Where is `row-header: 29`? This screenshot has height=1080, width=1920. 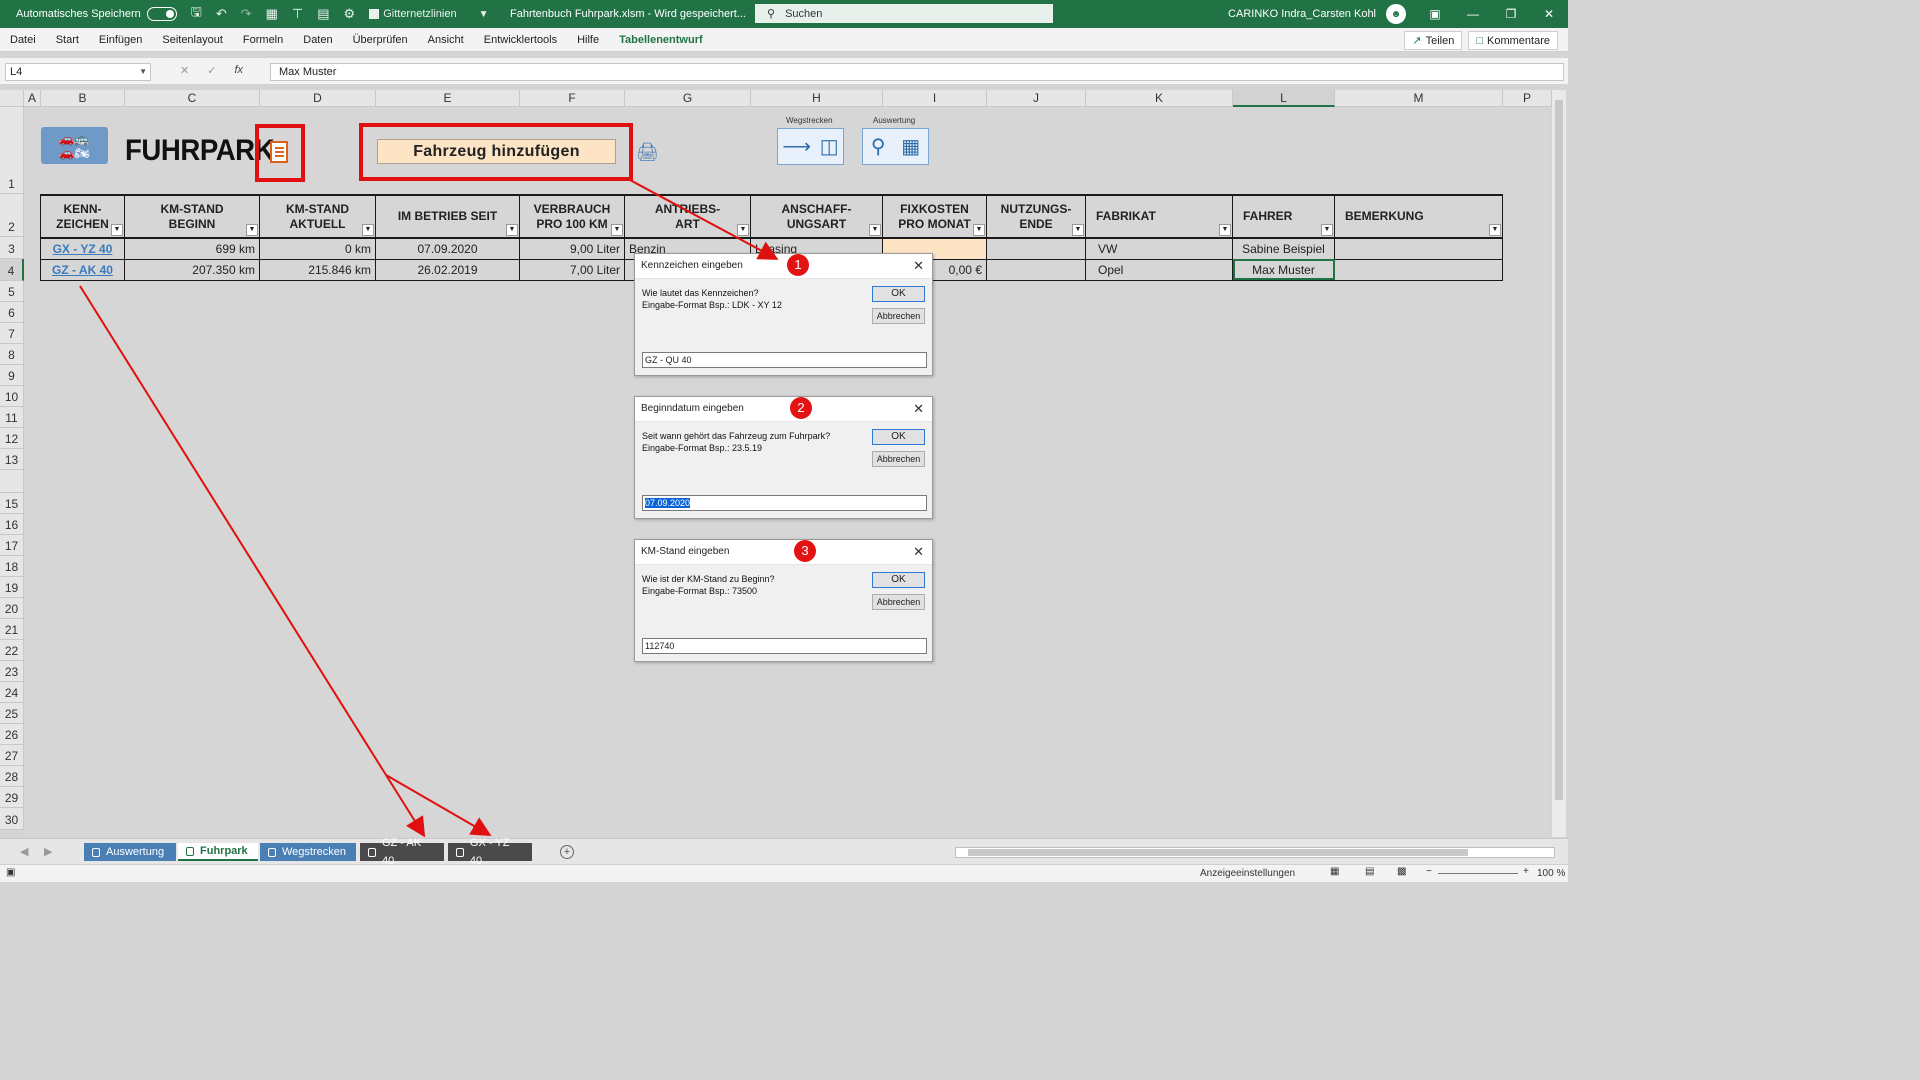 row-header: 29 is located at coordinates (12, 797).